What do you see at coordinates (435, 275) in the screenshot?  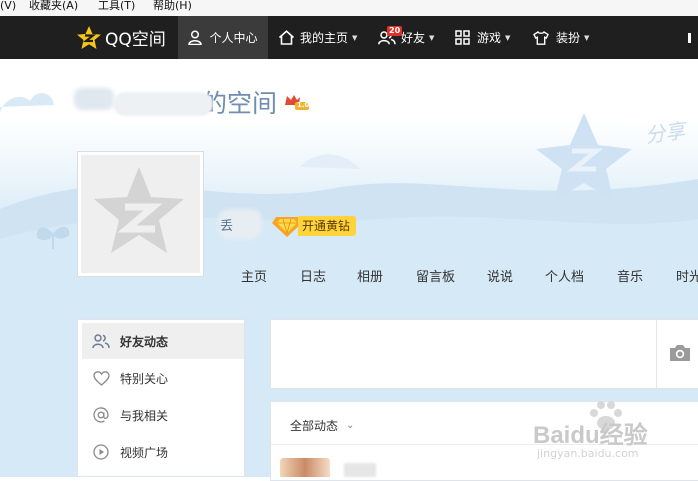 I see `tab-message-board: 留言板` at bounding box center [435, 275].